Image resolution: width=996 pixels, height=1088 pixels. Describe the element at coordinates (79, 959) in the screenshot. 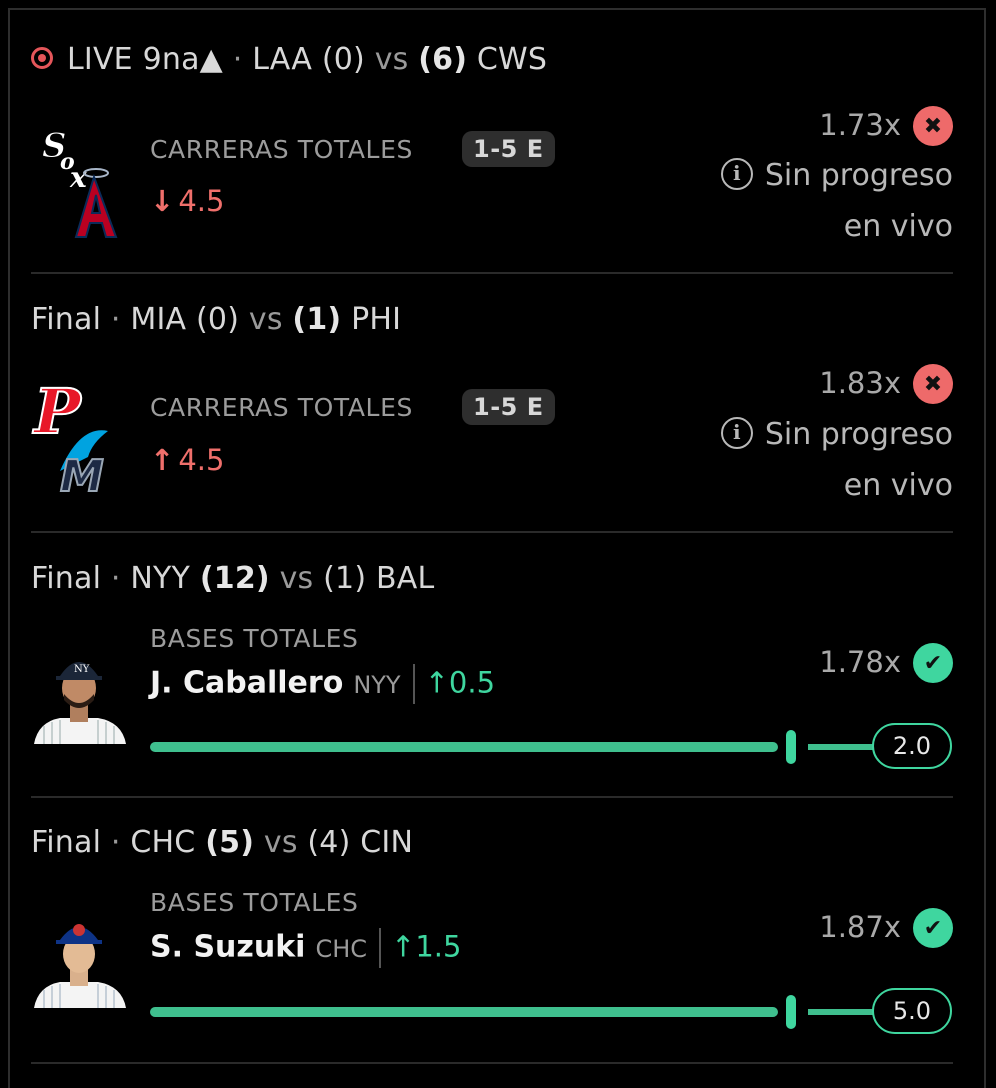

I see `player-avatar` at that location.